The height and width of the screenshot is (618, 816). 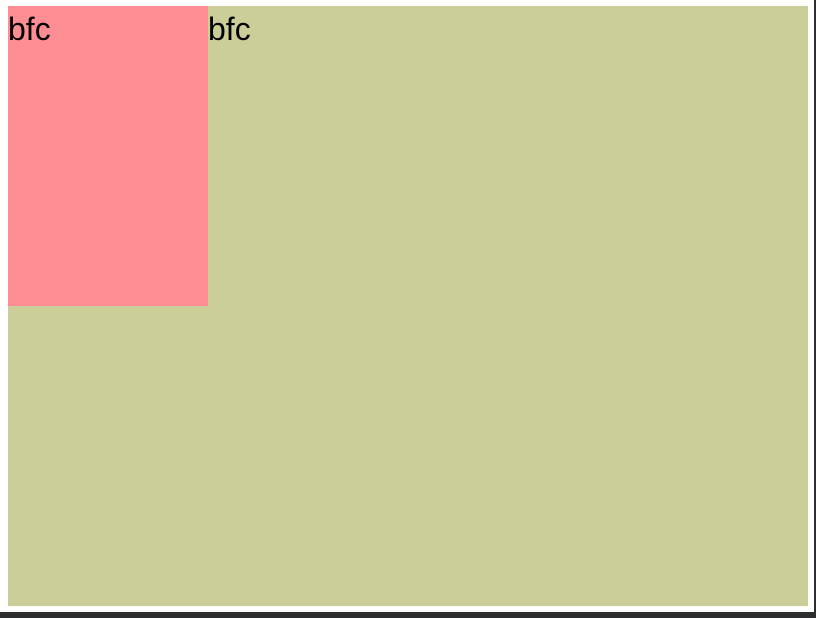 What do you see at coordinates (29, 29) in the screenshot?
I see `float-box-label: bfc` at bounding box center [29, 29].